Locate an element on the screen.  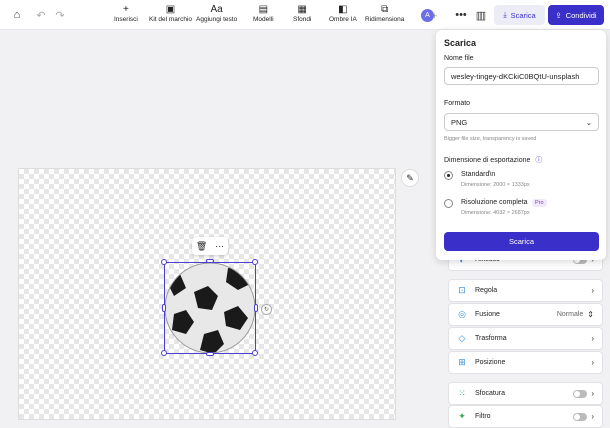
filename-input: wesley-tingey-dKCkiC0BQtU-unsplash is located at coordinates (521, 76).